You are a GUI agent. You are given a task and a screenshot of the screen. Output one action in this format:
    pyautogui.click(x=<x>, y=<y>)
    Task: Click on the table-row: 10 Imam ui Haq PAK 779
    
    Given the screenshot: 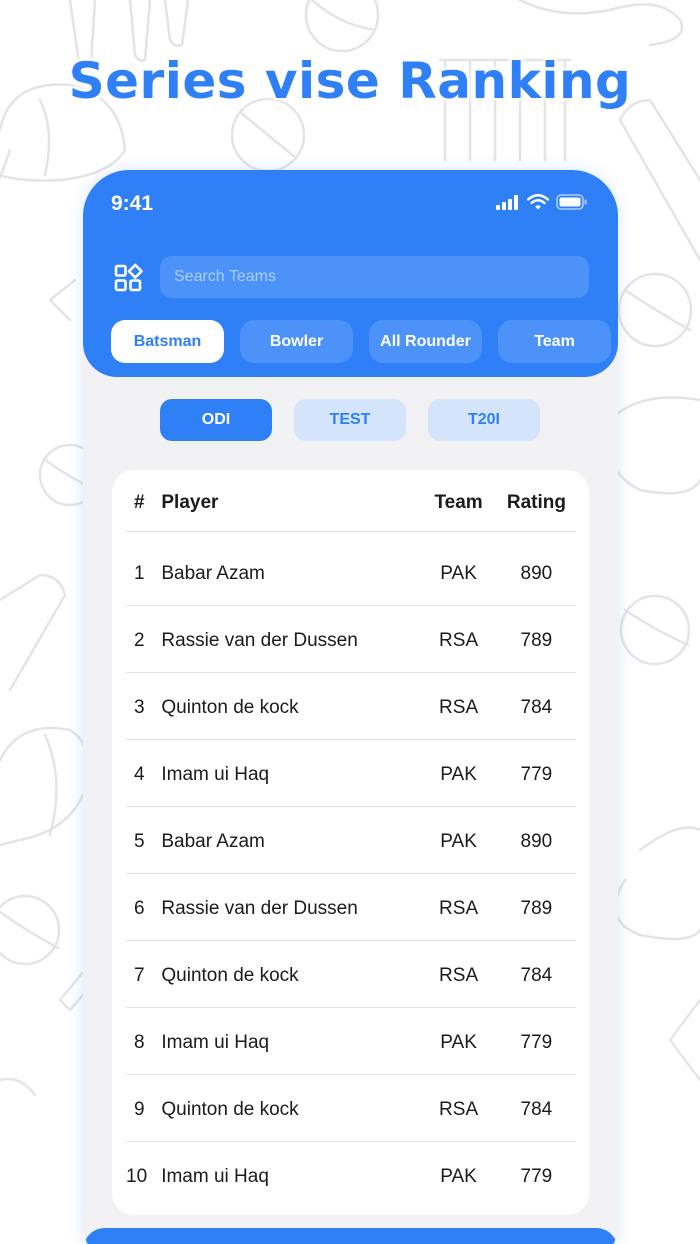 What is the action you would take?
    pyautogui.click(x=351, y=1177)
    